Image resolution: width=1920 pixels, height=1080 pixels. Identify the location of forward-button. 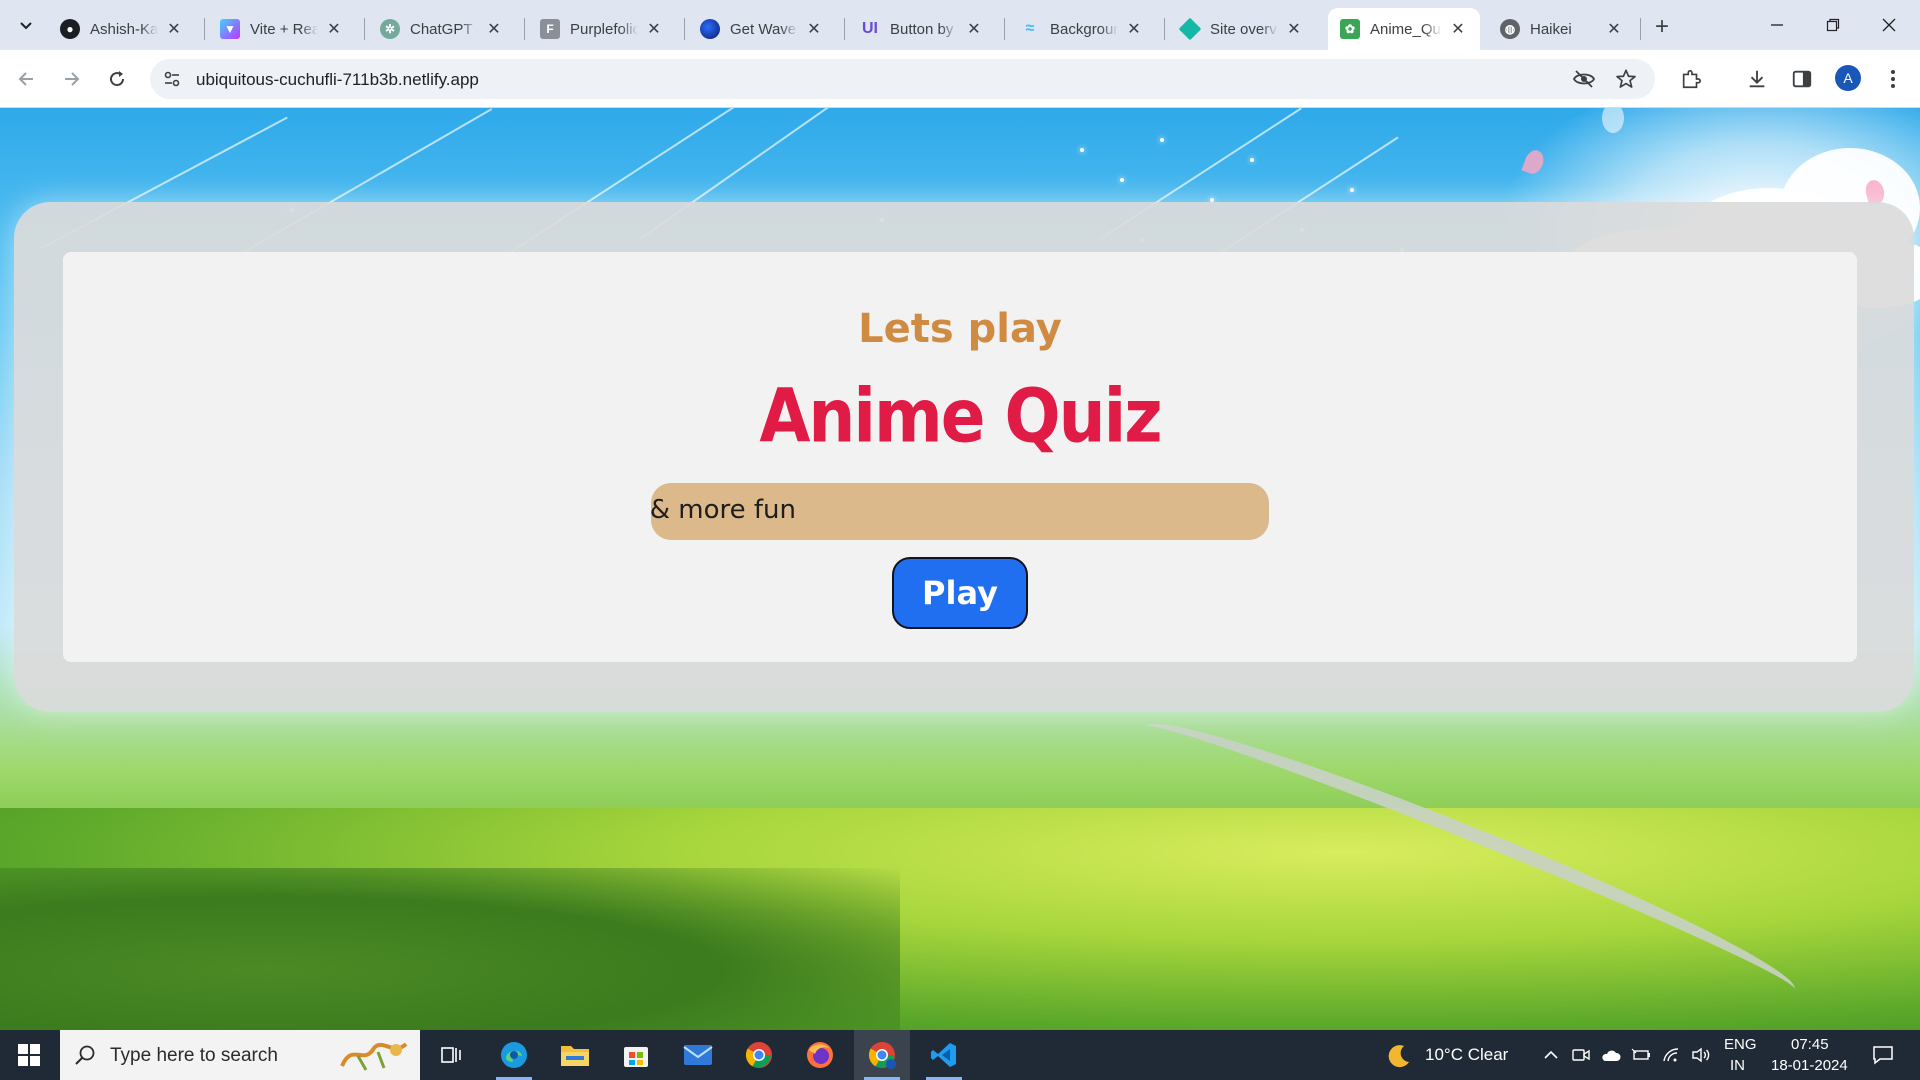
(71, 79).